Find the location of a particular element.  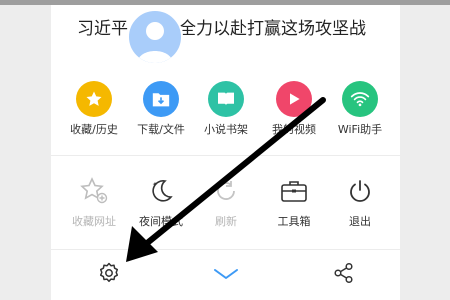

play-icon is located at coordinates (294, 99).